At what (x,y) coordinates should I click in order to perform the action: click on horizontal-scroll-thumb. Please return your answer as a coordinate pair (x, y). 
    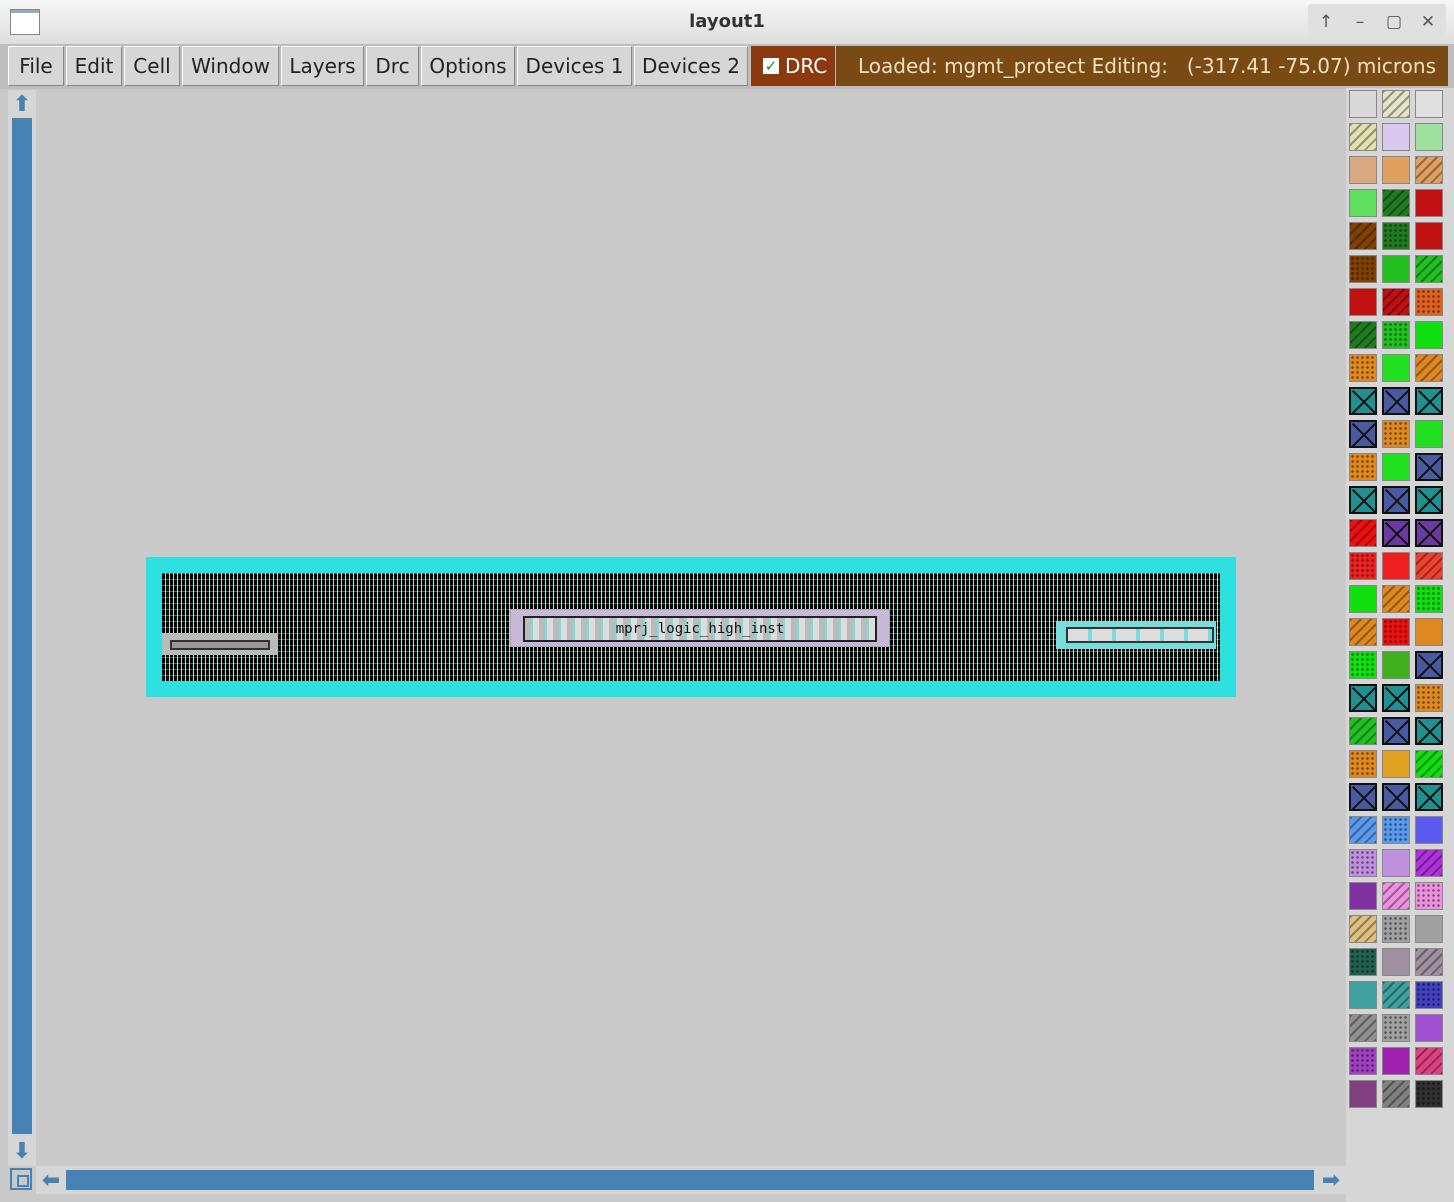
    Looking at the image, I should click on (690, 1180).